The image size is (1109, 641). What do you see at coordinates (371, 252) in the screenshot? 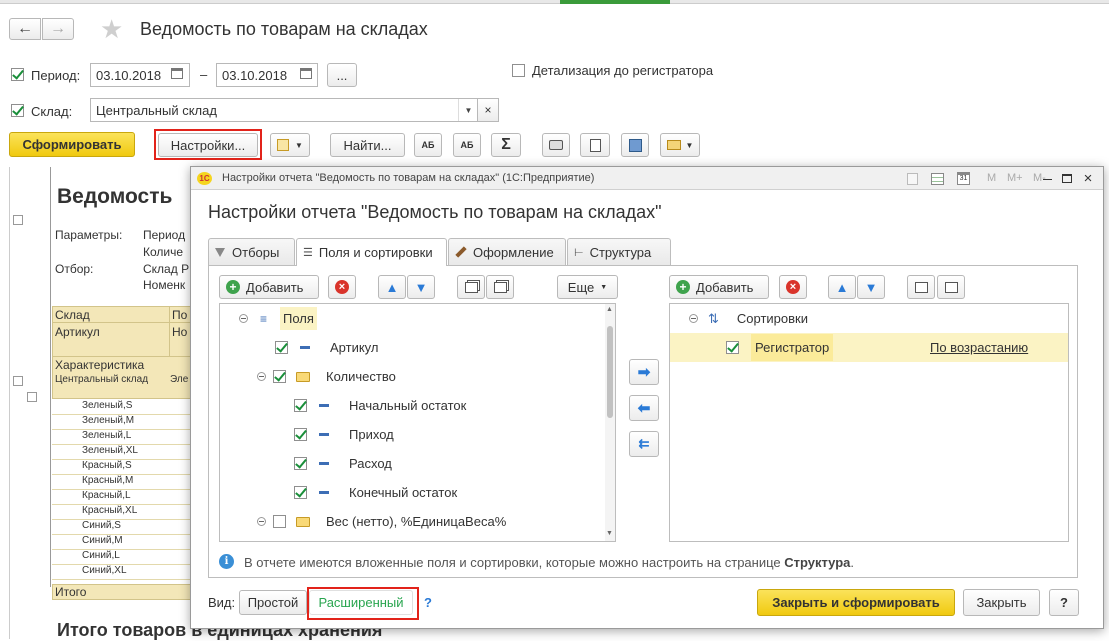
I see `tab-fields-sorting: ☰ Поля и сортировки` at bounding box center [371, 252].